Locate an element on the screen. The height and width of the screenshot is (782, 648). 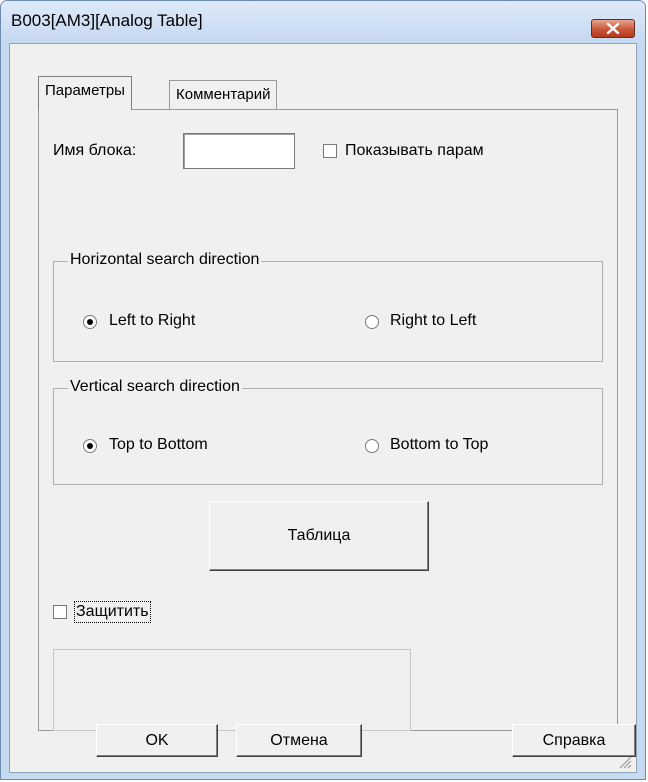
vertical-search-title: Vertical search direction is located at coordinates (155, 387).